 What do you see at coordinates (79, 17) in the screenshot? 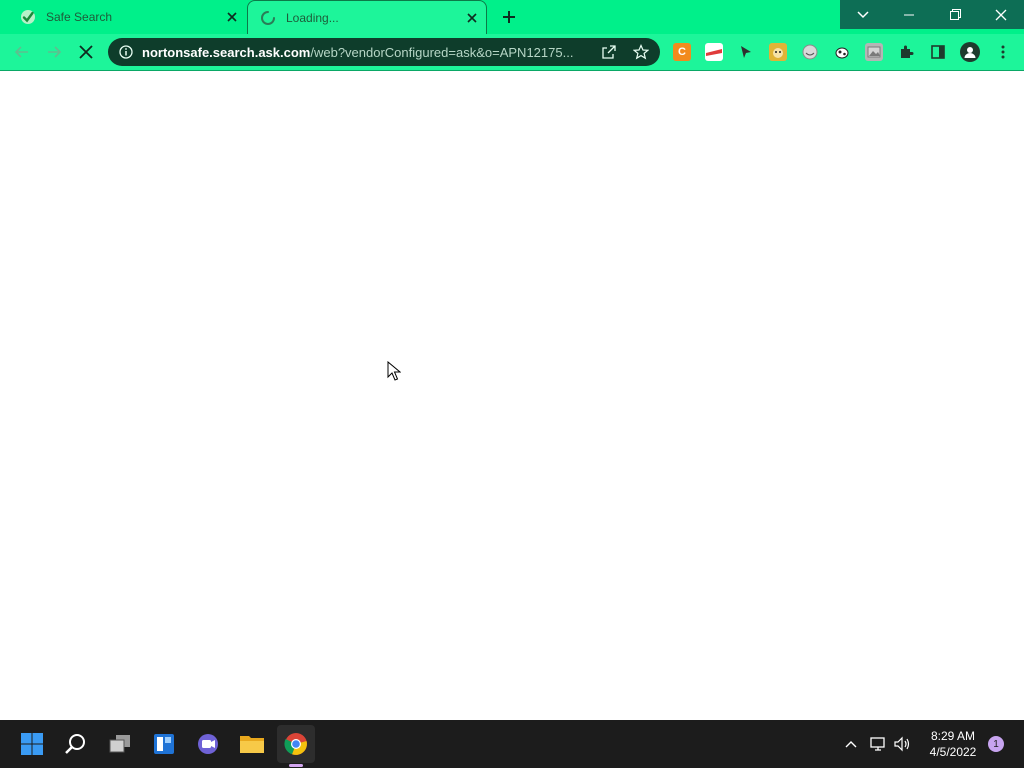
I see `tab-title: Safe Search` at bounding box center [79, 17].